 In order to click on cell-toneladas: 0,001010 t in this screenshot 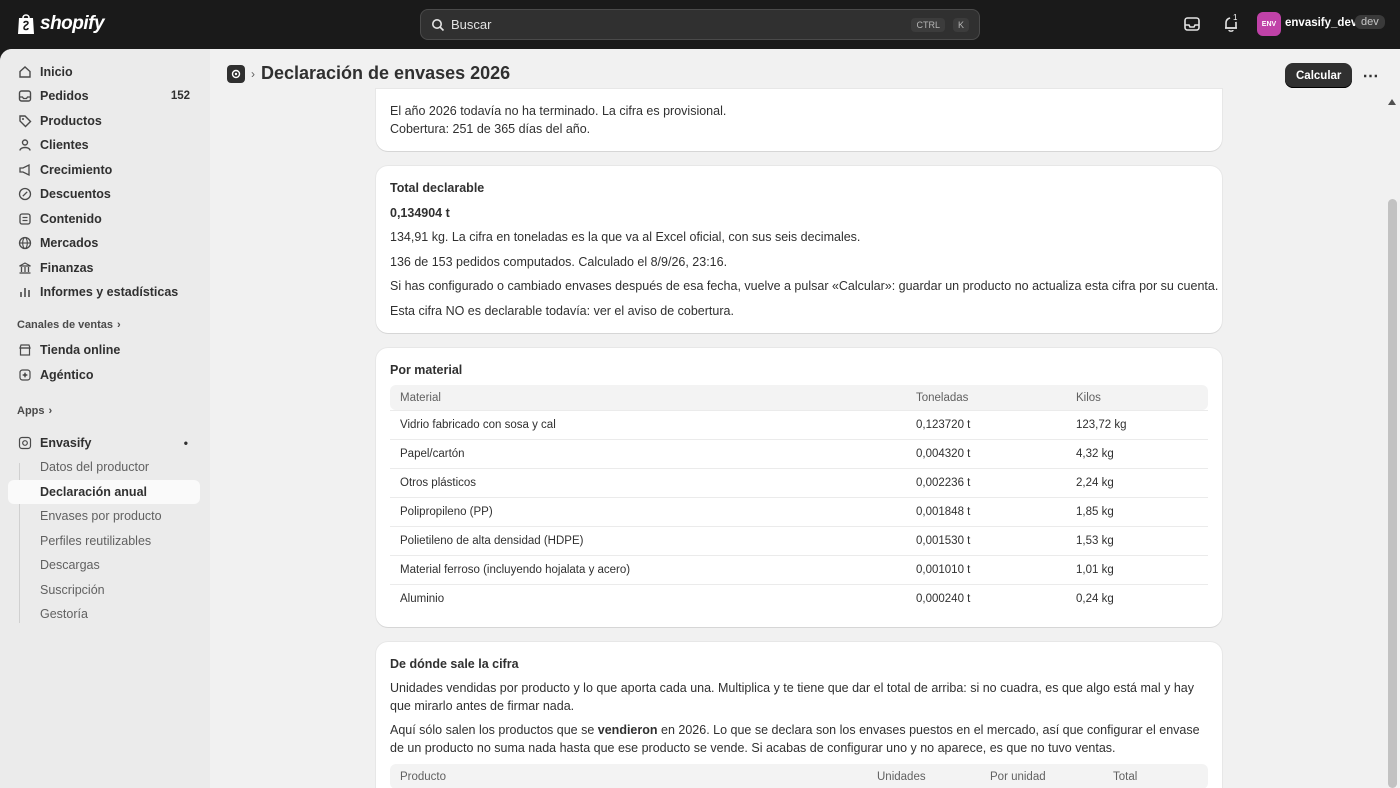, I will do `click(943, 570)`.